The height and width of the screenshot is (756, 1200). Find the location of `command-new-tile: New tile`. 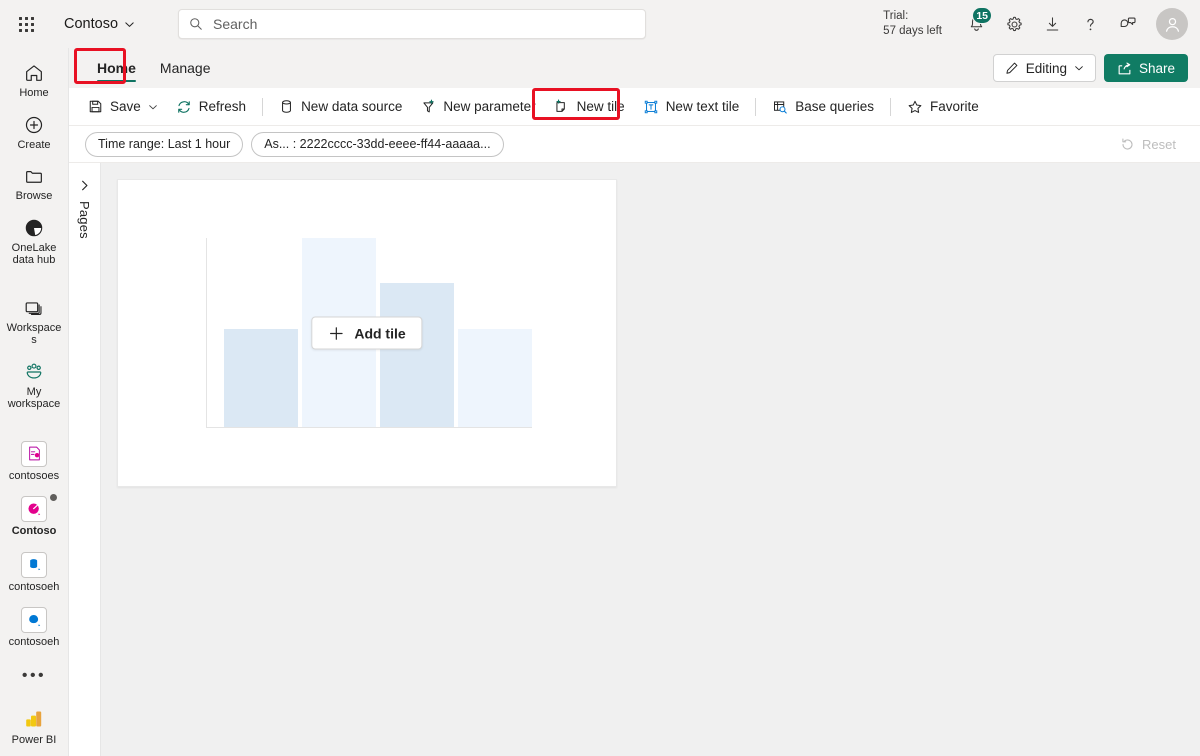

command-new-tile: New tile is located at coordinates (589, 107).